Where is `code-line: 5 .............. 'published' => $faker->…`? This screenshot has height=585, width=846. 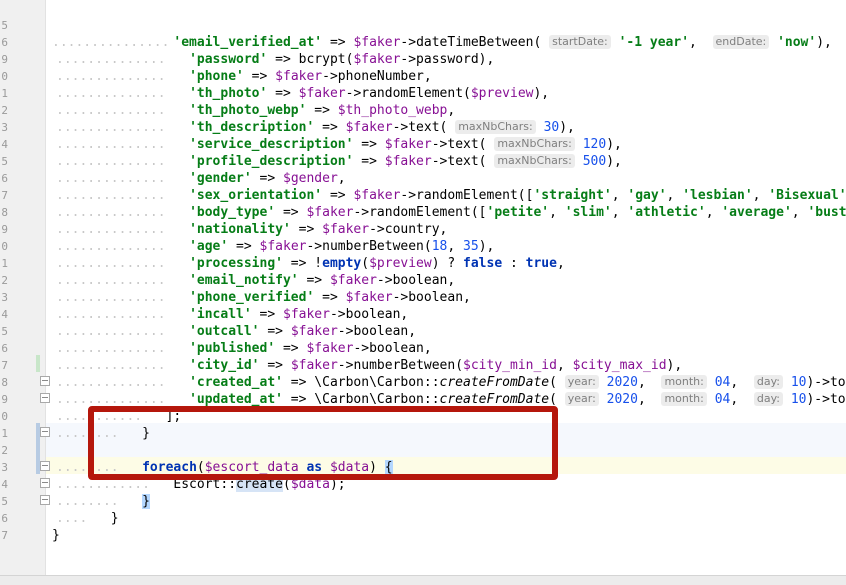 code-line: 5 .............. 'published' => $faker->… is located at coordinates (216, 340).